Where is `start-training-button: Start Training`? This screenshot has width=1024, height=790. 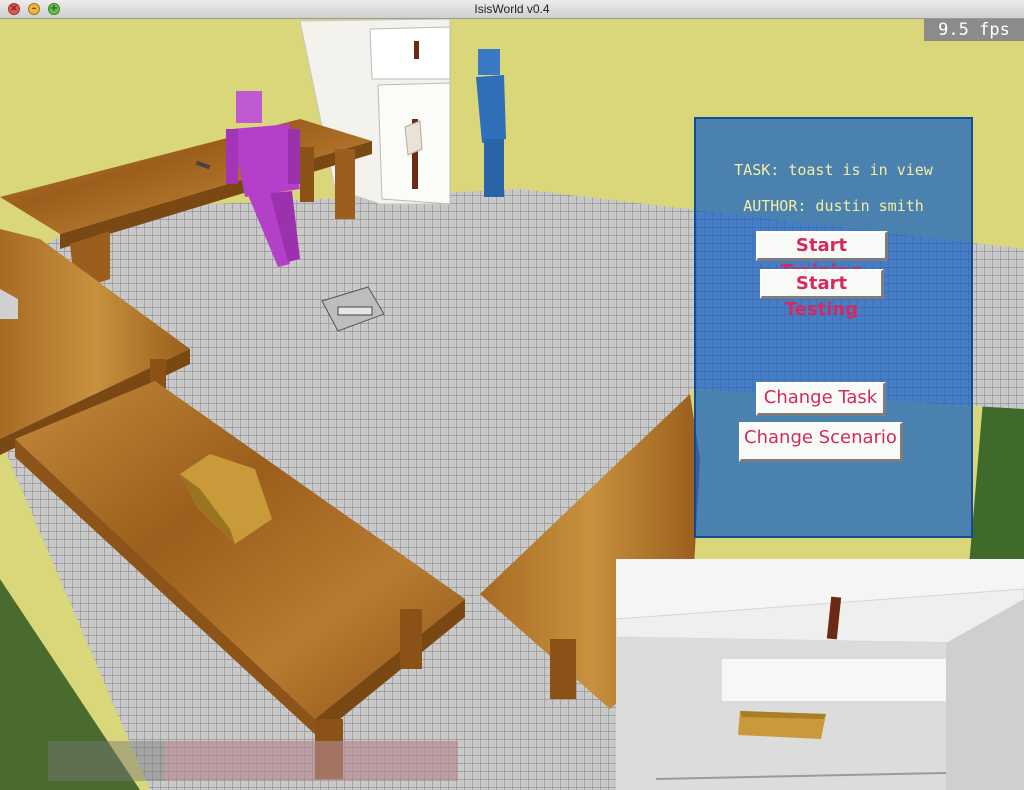 start-training-button: Start Training is located at coordinates (822, 256).